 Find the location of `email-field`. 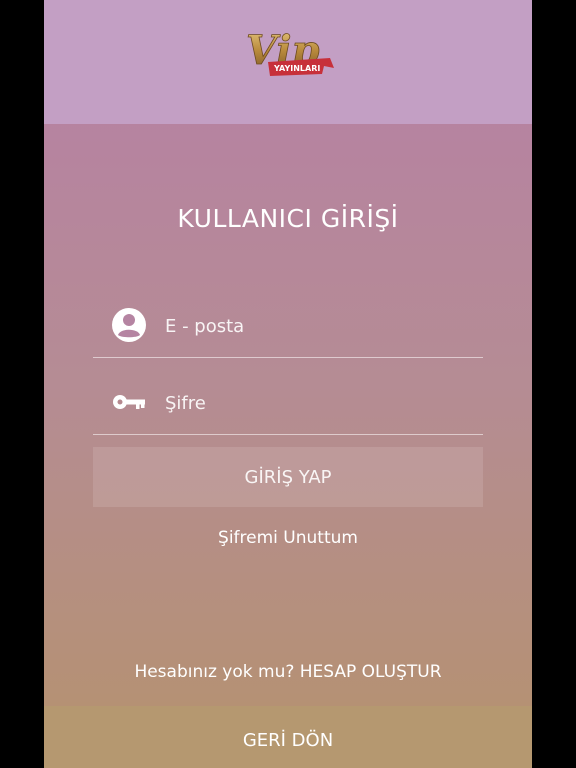

email-field is located at coordinates (288, 327).